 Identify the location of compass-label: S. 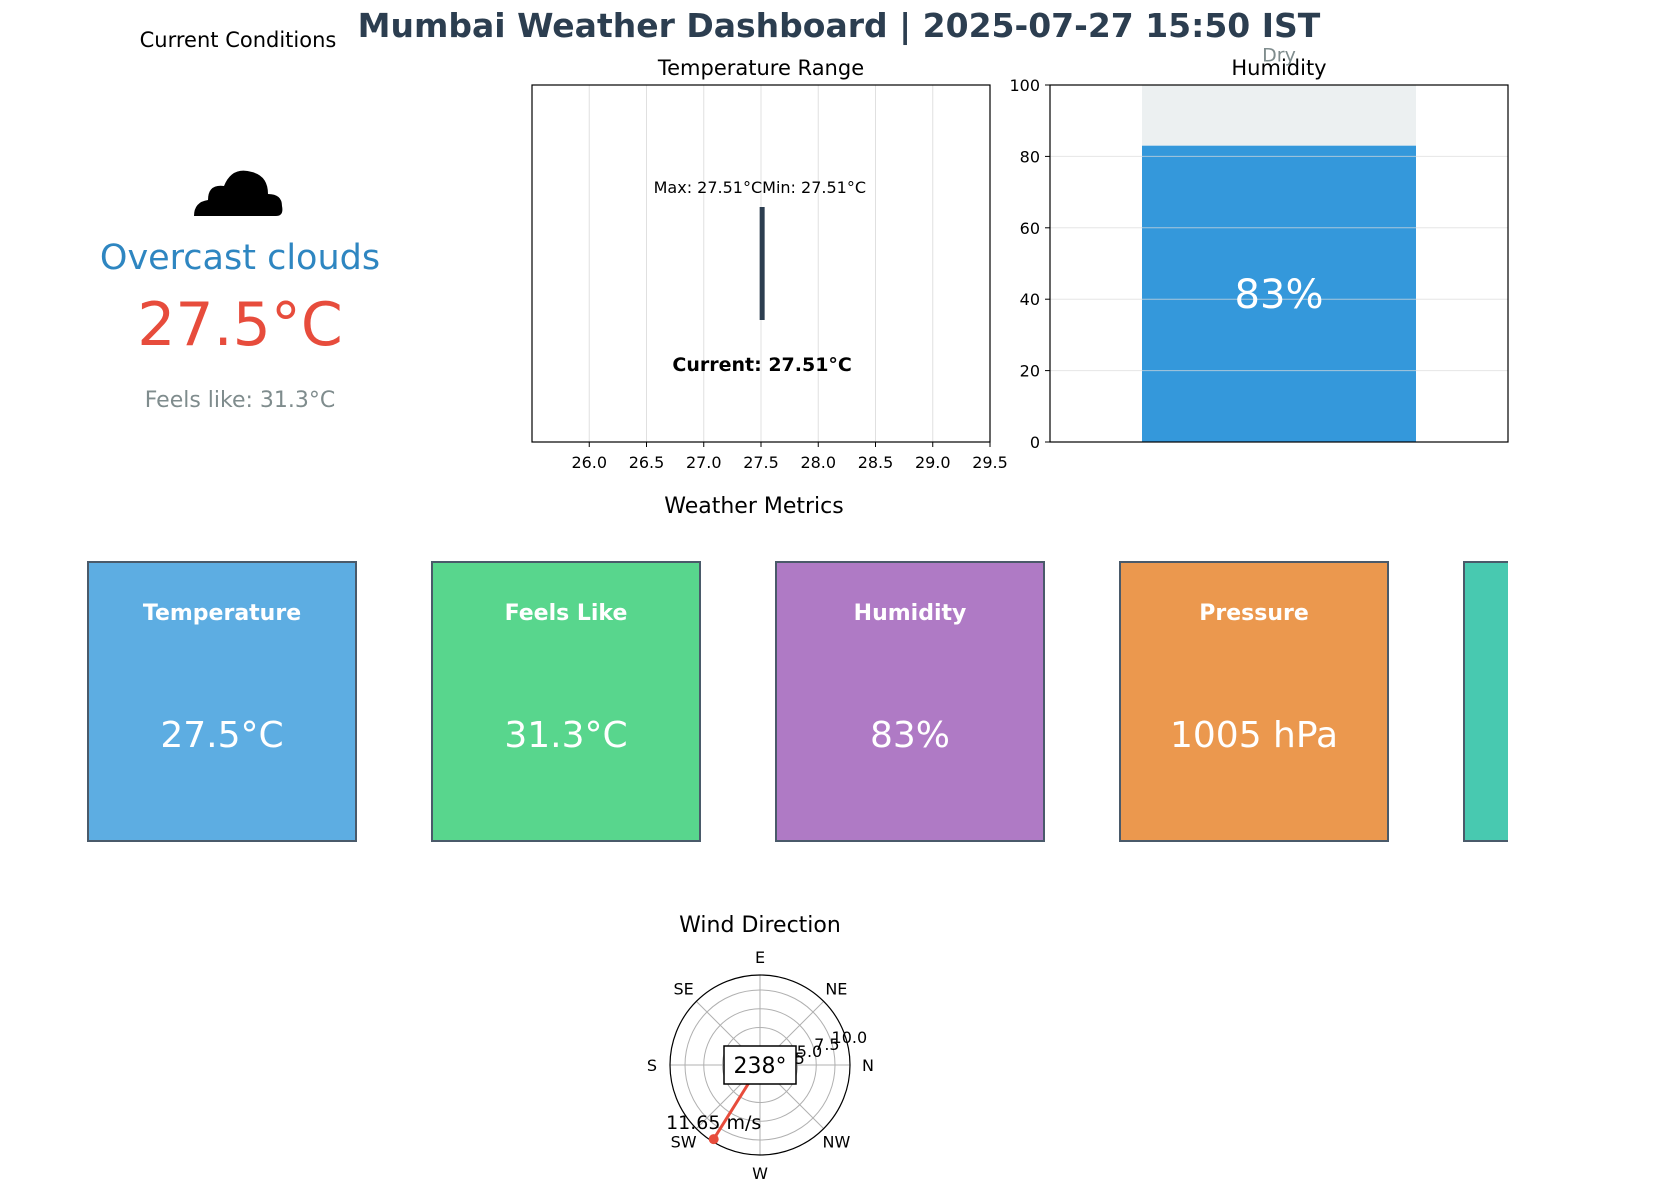
(652, 1065).